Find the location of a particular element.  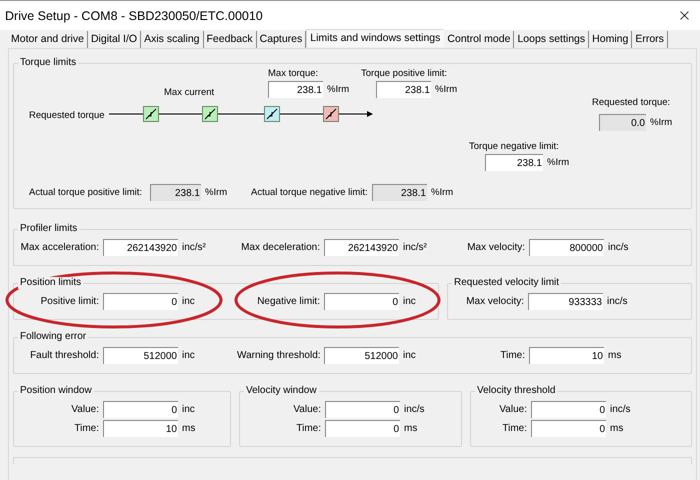

group-title: Velocity window is located at coordinates (281, 391).